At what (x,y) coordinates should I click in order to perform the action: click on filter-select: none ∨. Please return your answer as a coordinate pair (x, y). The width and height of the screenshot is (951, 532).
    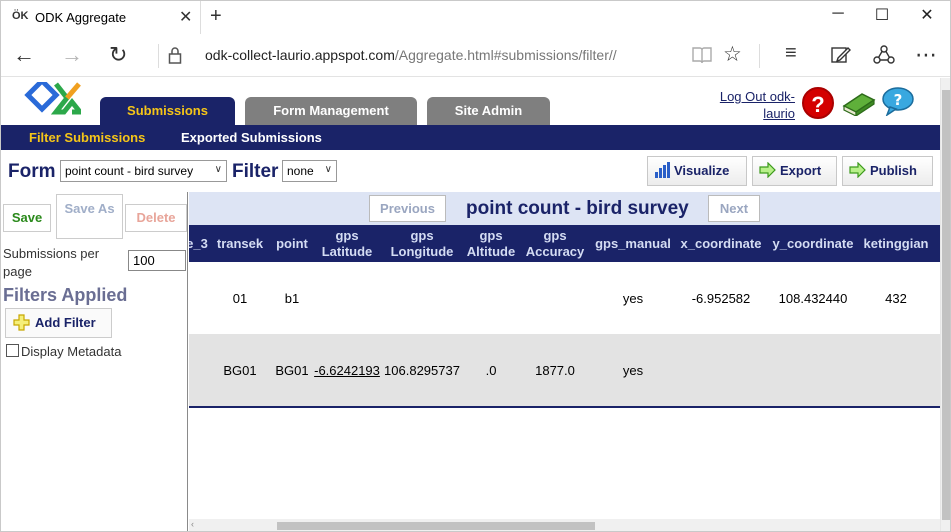
    Looking at the image, I should click on (309, 171).